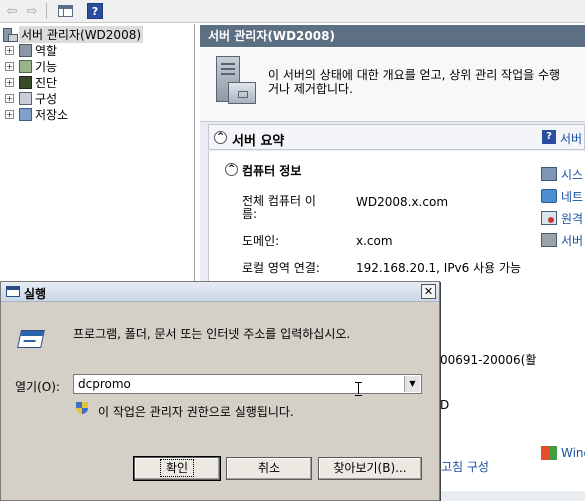  Describe the element at coordinates (465, 466) in the screenshot. I see `configure-link: 고침 구성` at that location.